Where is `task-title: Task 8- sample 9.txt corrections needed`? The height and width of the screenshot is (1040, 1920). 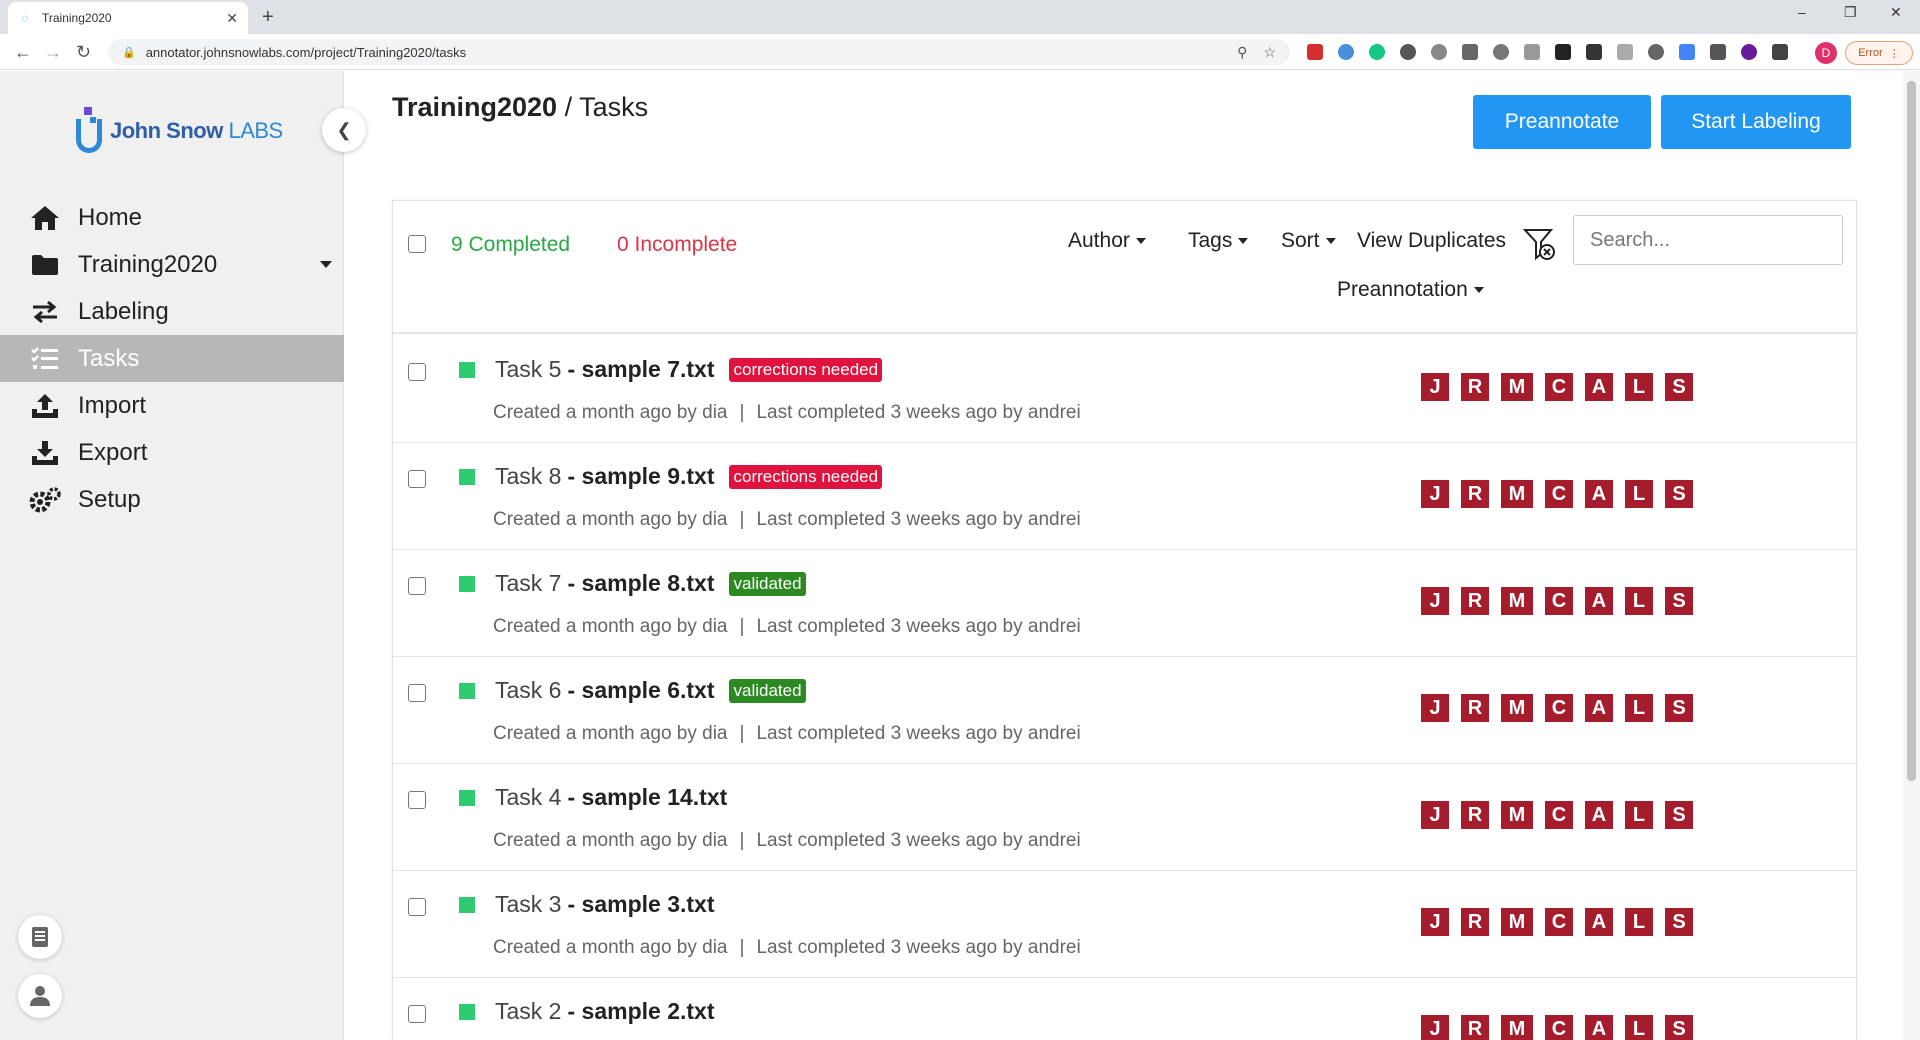 task-title: Task 8- sample 9.txt corrections needed is located at coordinates (689, 476).